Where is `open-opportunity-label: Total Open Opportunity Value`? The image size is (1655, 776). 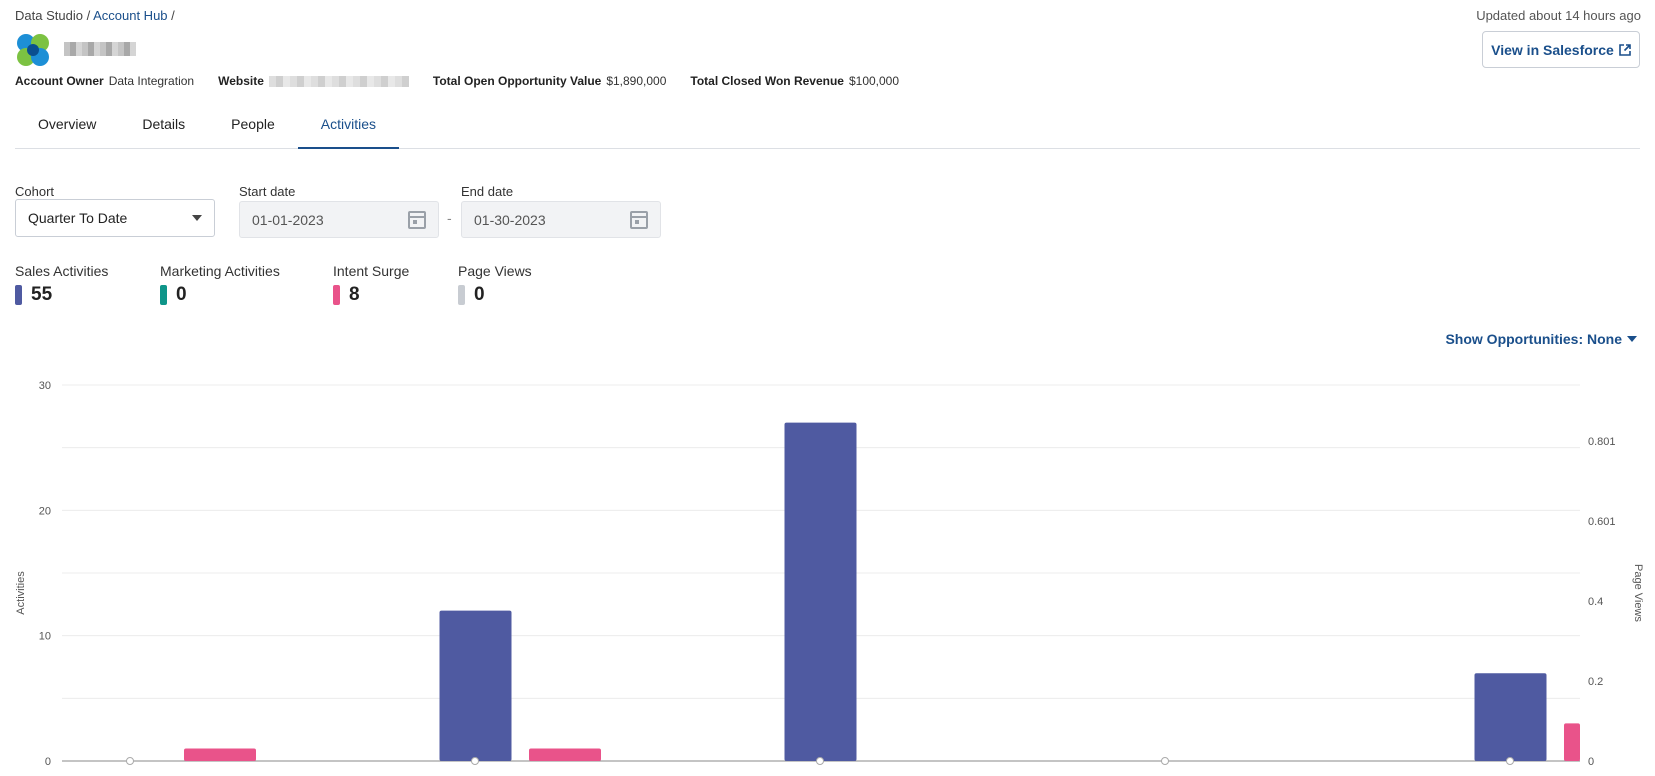 open-opportunity-label: Total Open Opportunity Value is located at coordinates (517, 81).